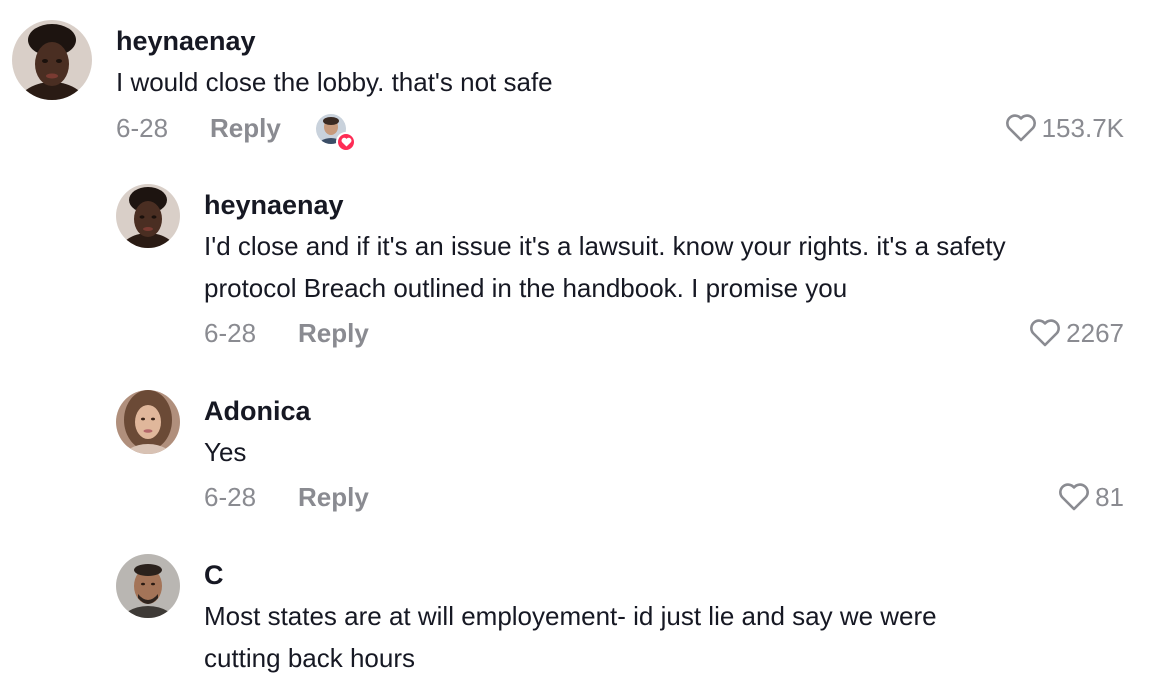  Describe the element at coordinates (1082, 127) in the screenshot. I see `like-count: 153.7K` at that location.